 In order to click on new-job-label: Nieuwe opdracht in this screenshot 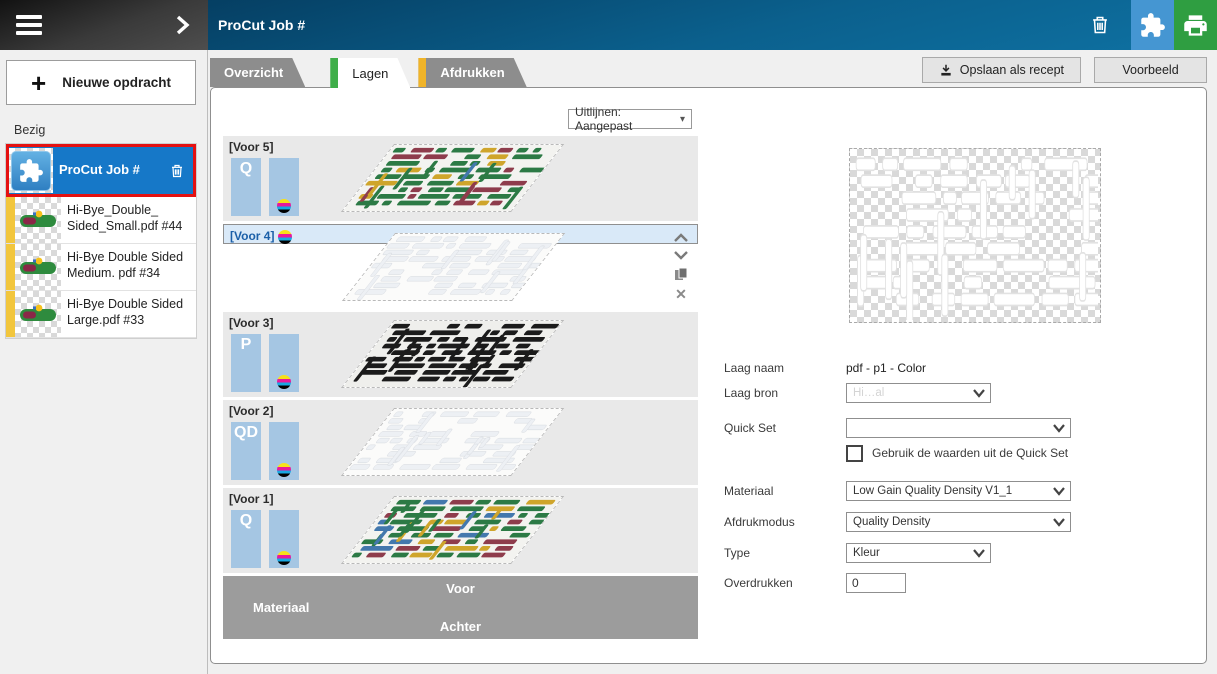, I will do `click(116, 82)`.